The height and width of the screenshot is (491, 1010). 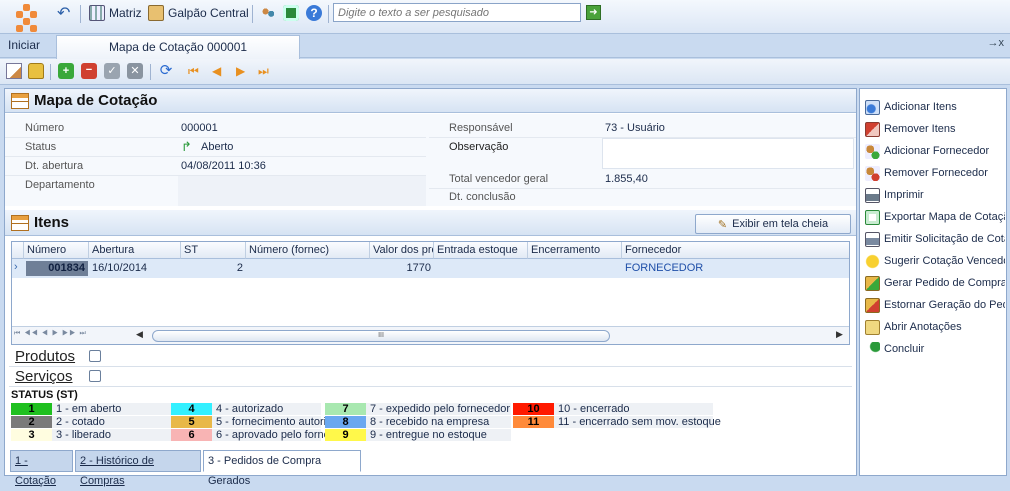 I want to click on column-header: Fornecedor, so click(x=735, y=250).